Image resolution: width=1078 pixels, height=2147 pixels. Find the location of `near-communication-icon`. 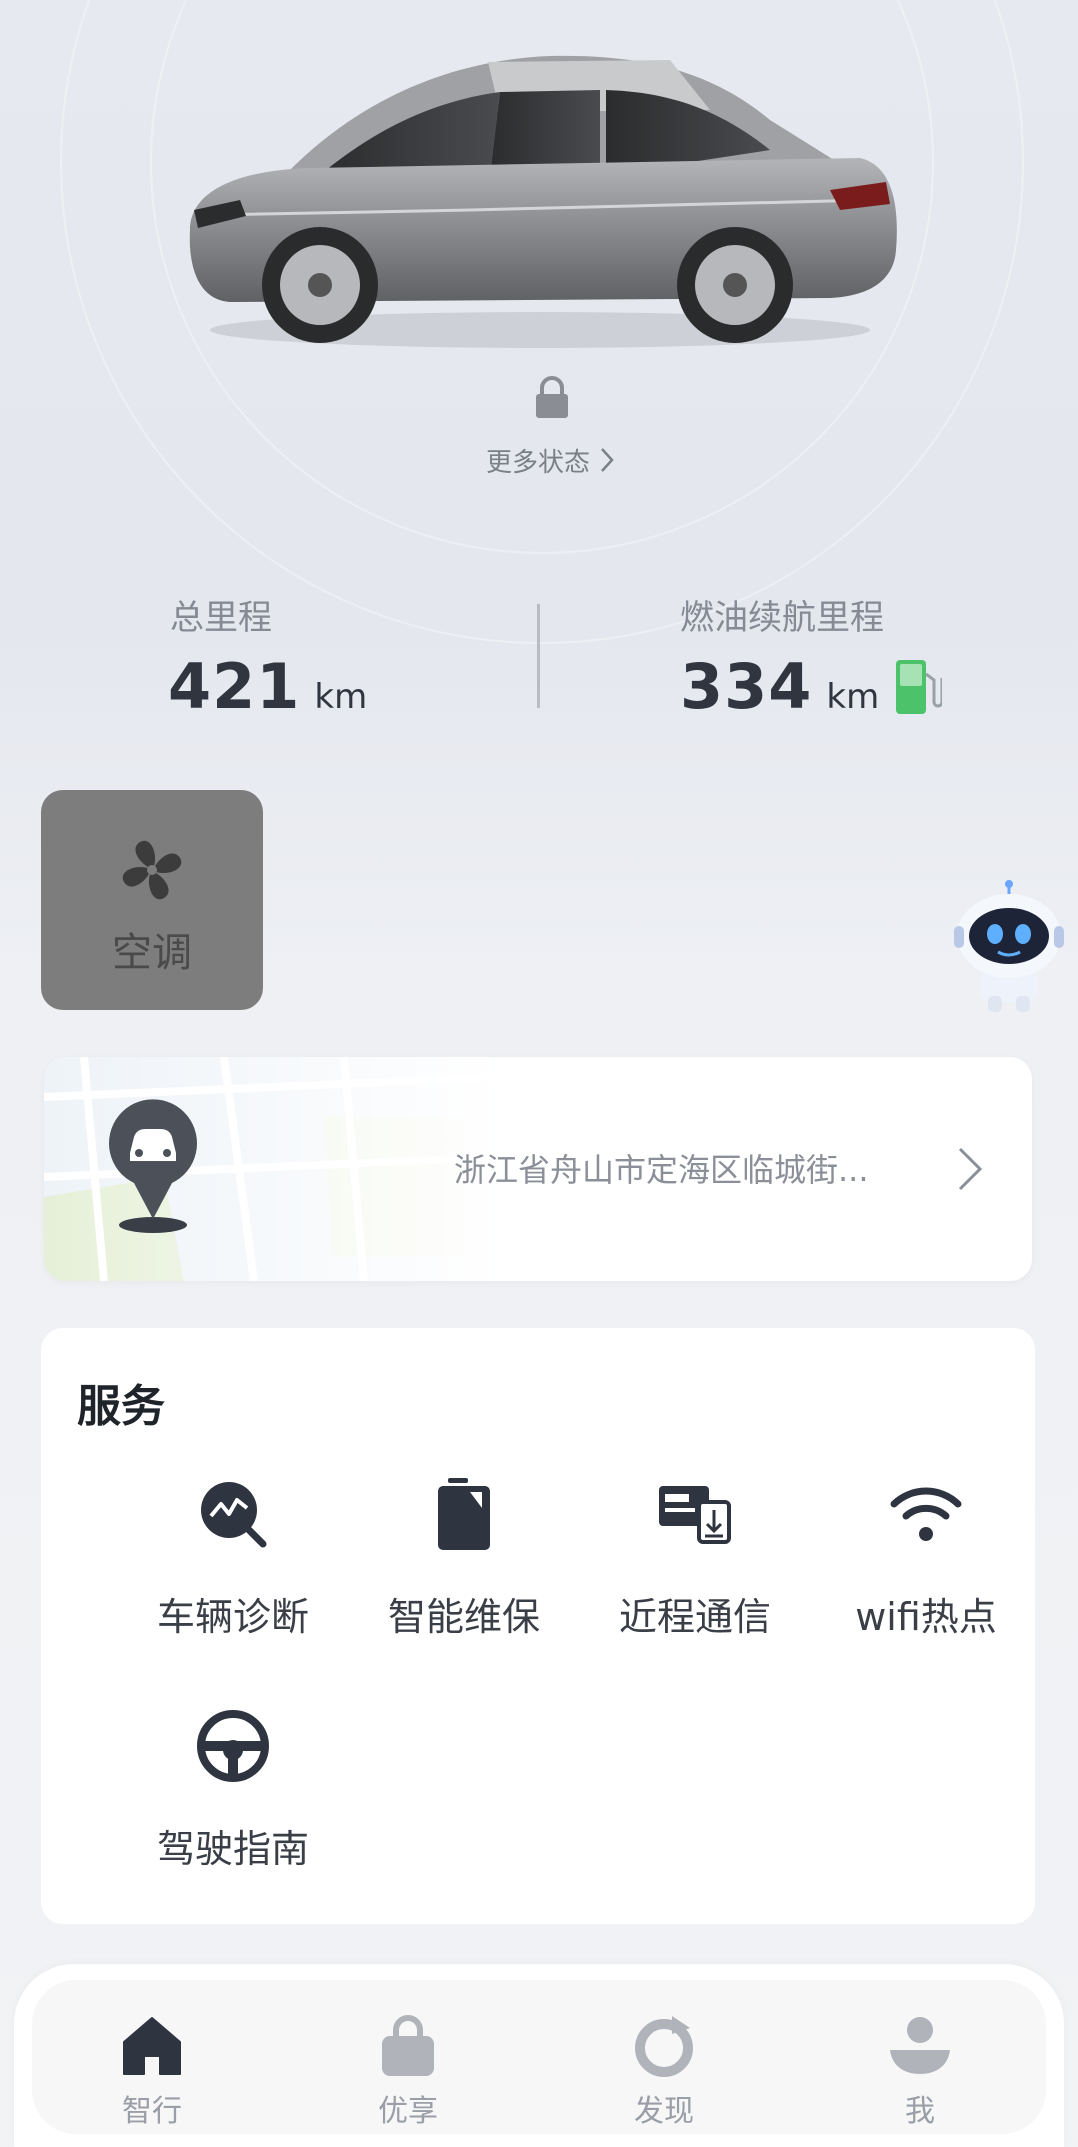

near-communication-icon is located at coordinates (695, 1515).